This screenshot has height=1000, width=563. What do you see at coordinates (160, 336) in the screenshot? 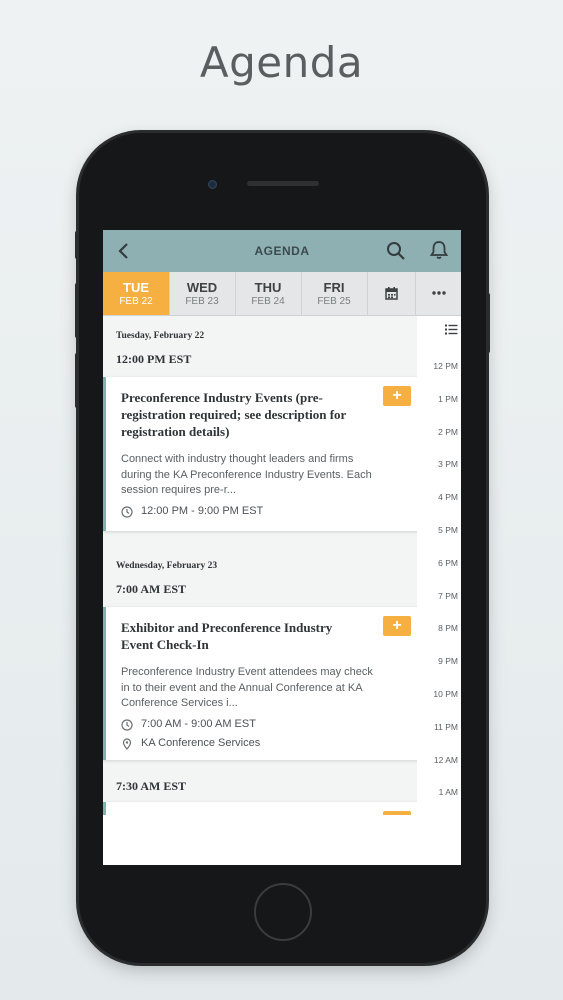
I see `group-date: Tuesday, February 22` at bounding box center [160, 336].